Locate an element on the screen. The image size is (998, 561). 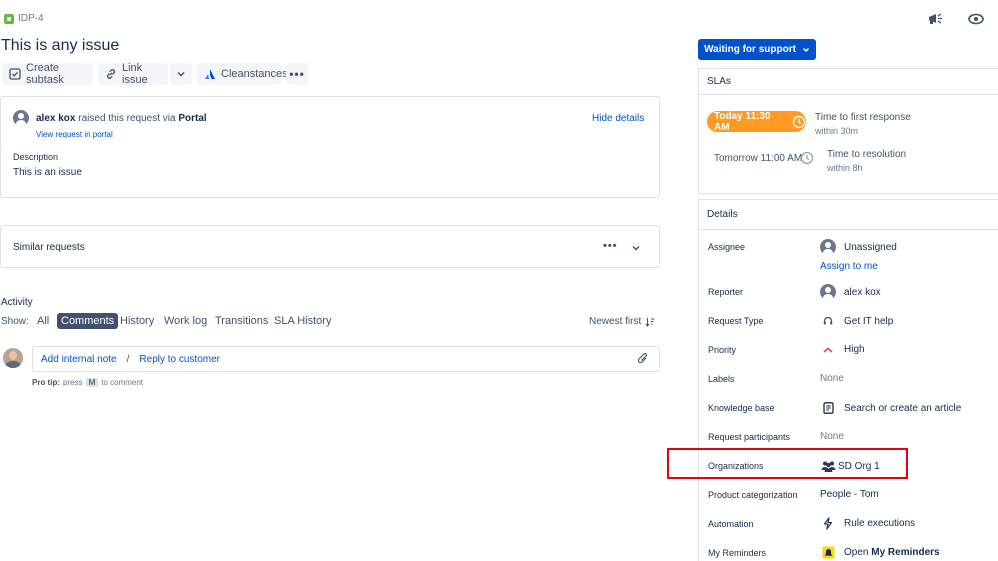
tab-work-log: Work log is located at coordinates (185, 321).